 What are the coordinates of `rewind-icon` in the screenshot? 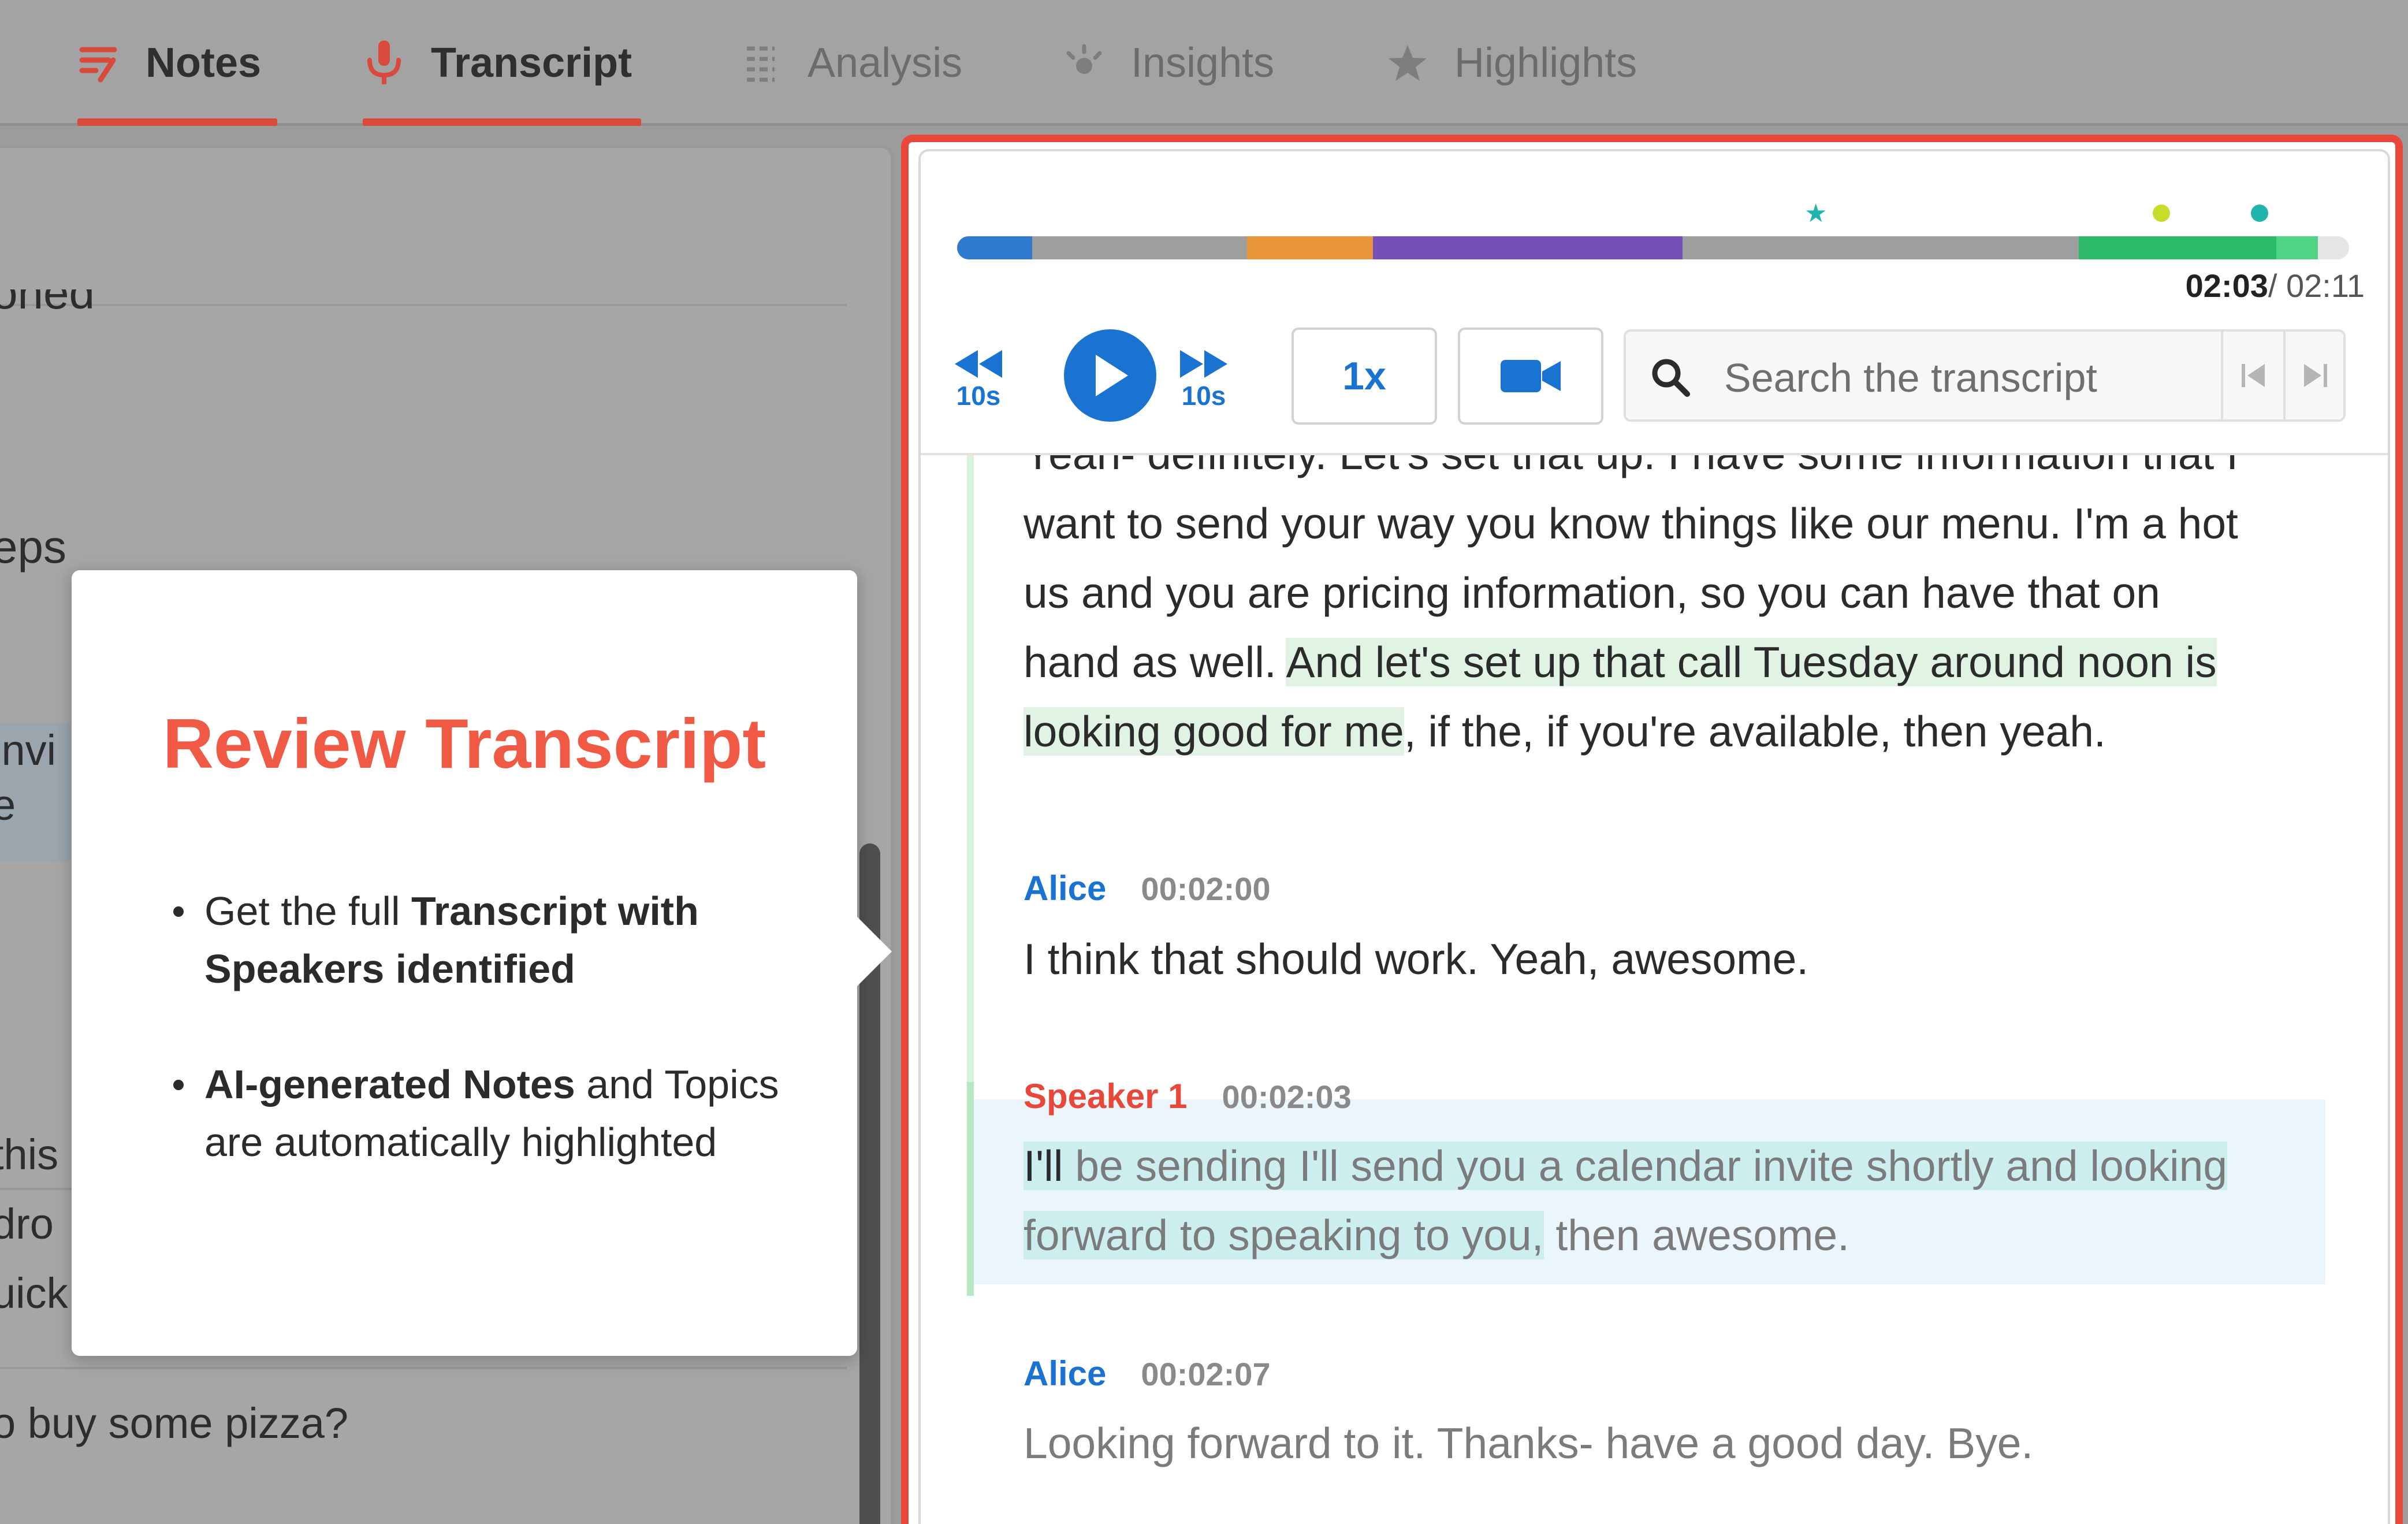 It's located at (978, 364).